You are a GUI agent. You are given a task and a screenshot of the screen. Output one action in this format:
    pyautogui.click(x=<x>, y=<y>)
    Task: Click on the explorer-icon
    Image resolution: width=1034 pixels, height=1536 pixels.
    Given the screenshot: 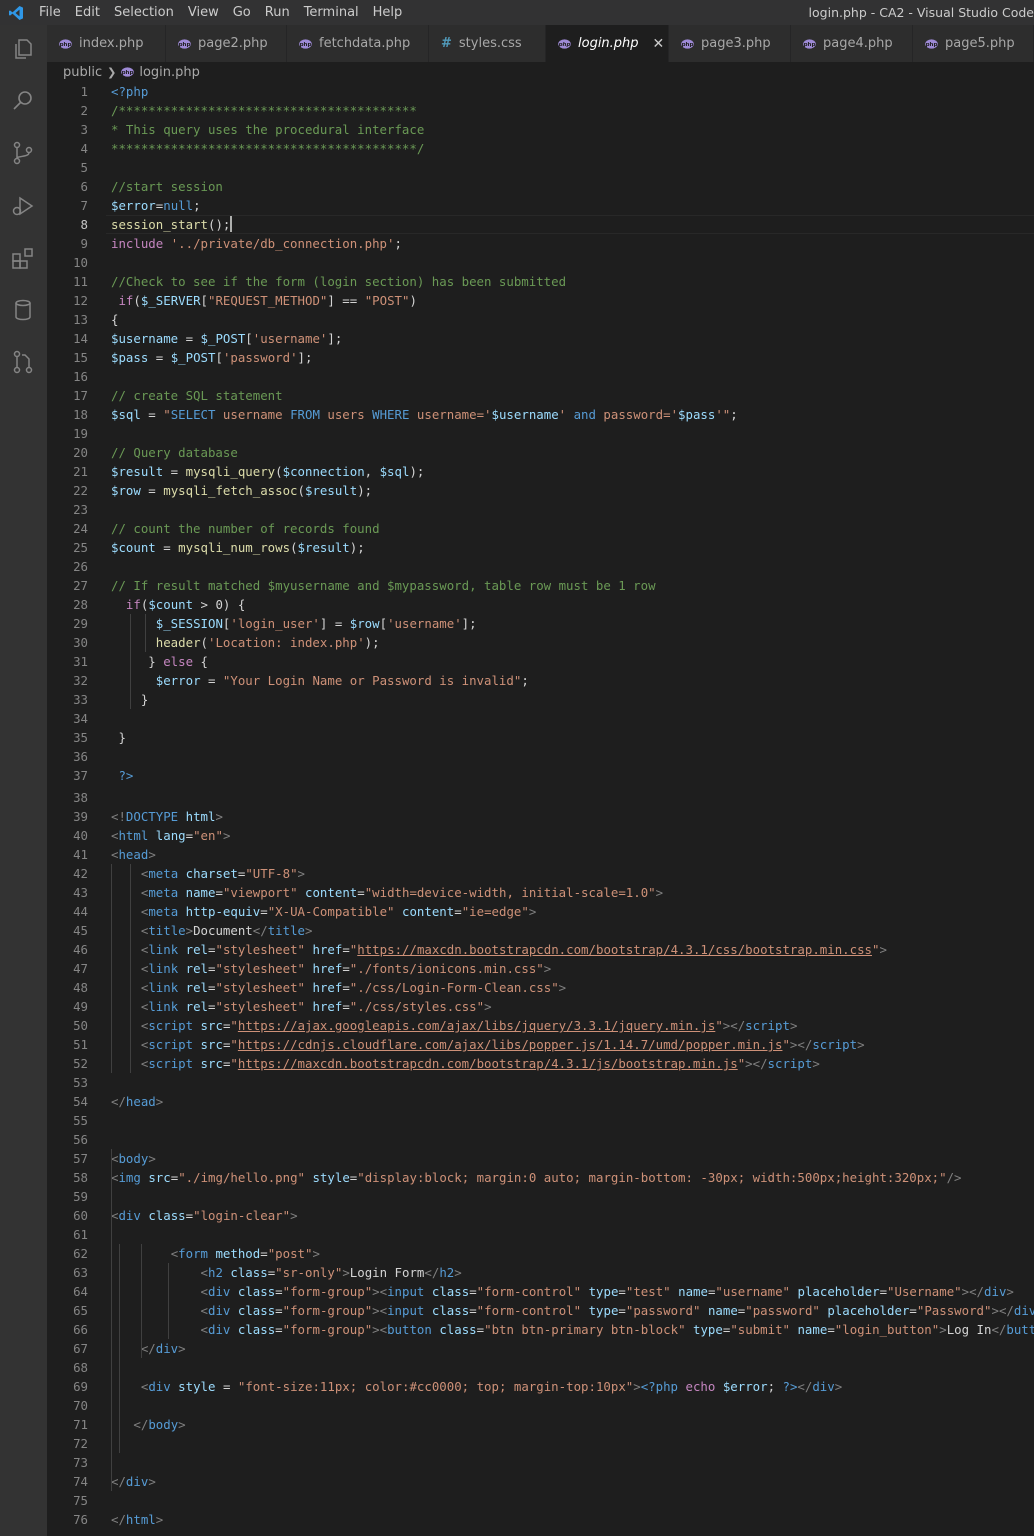 What is the action you would take?
    pyautogui.click(x=23, y=49)
    